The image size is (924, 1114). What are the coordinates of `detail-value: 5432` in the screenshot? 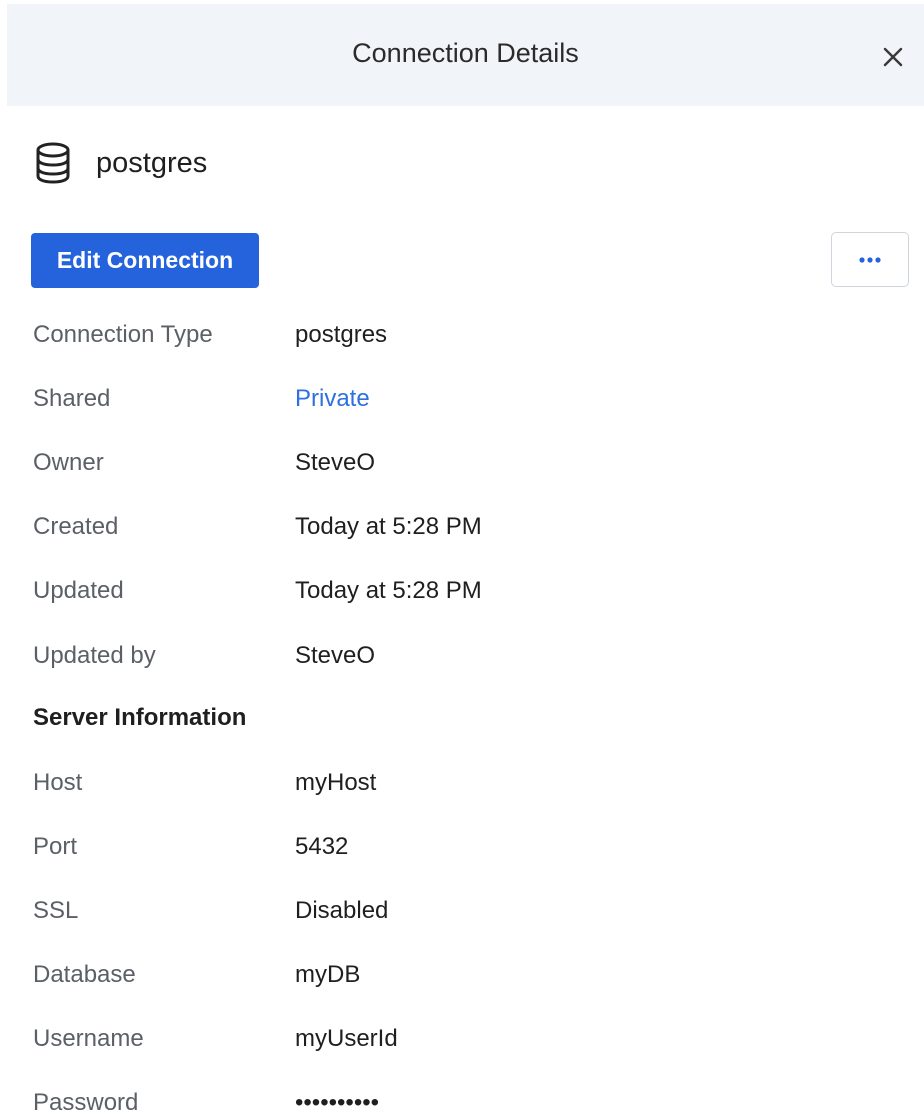 It's located at (322, 846).